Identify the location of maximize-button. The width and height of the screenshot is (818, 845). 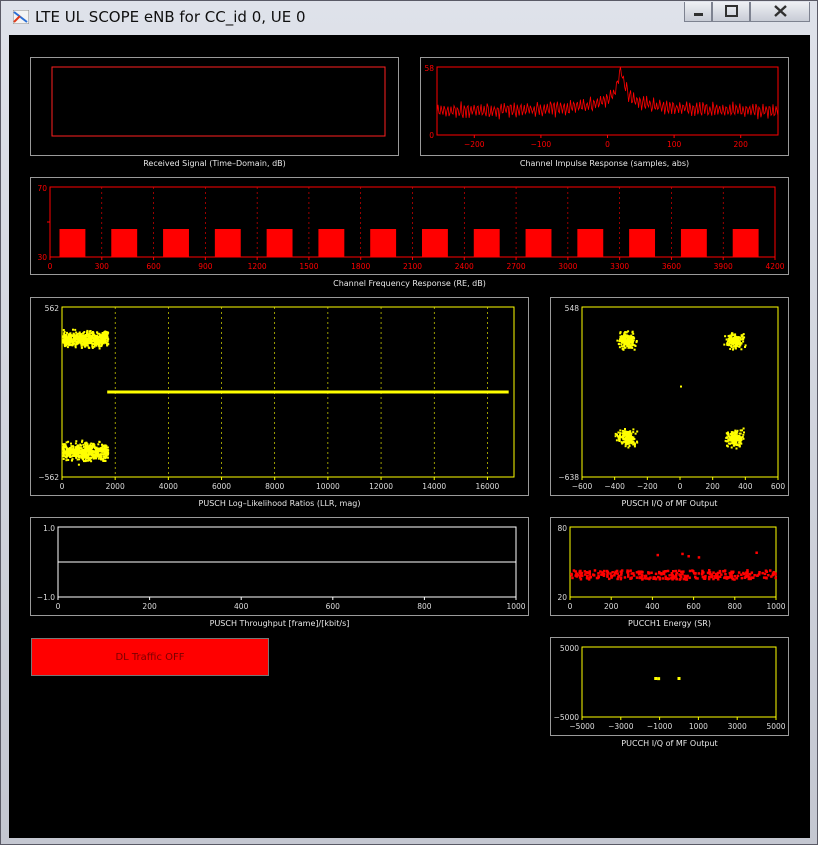
(731, 12).